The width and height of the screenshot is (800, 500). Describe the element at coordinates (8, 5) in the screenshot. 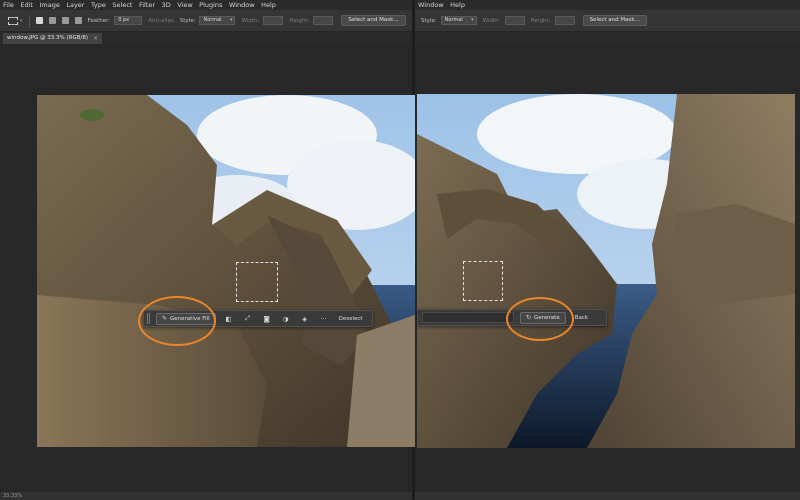

I see `menu-file: File` at that location.